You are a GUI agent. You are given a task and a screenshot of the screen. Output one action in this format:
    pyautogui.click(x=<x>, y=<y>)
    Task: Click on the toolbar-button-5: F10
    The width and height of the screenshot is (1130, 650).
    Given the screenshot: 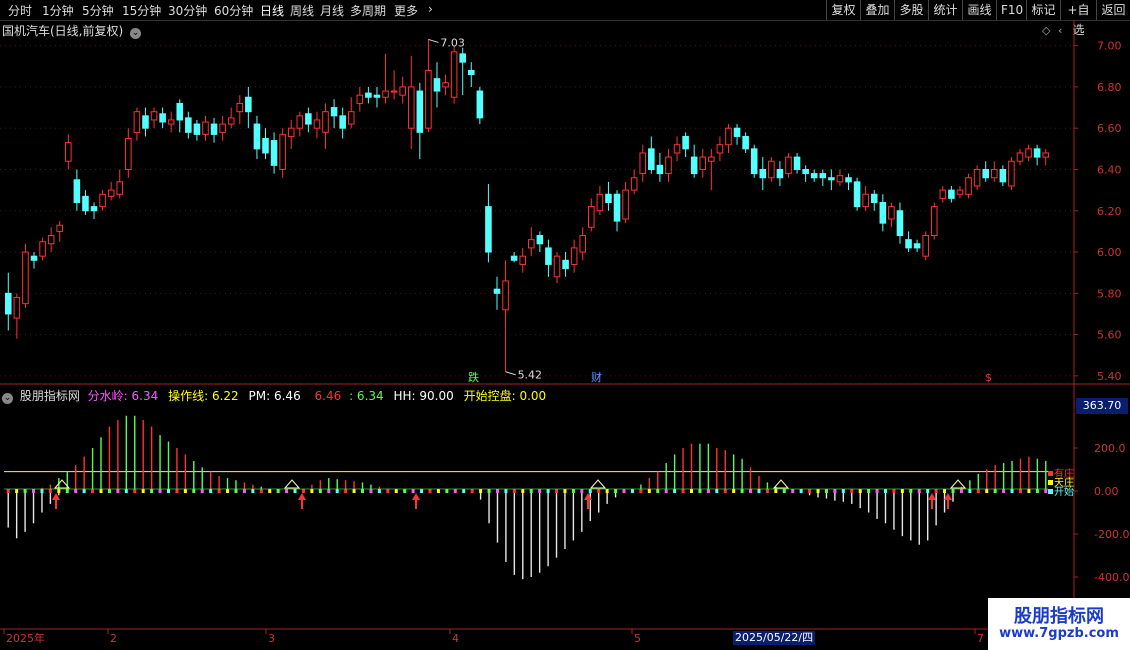 What is the action you would take?
    pyautogui.click(x=1011, y=10)
    